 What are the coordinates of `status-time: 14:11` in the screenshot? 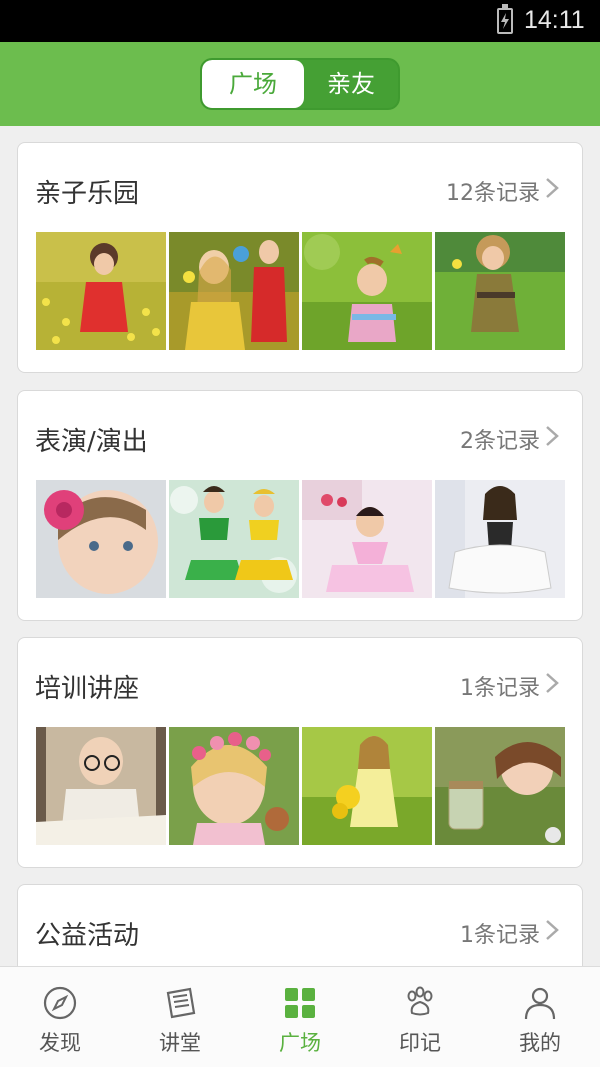 It's located at (554, 20).